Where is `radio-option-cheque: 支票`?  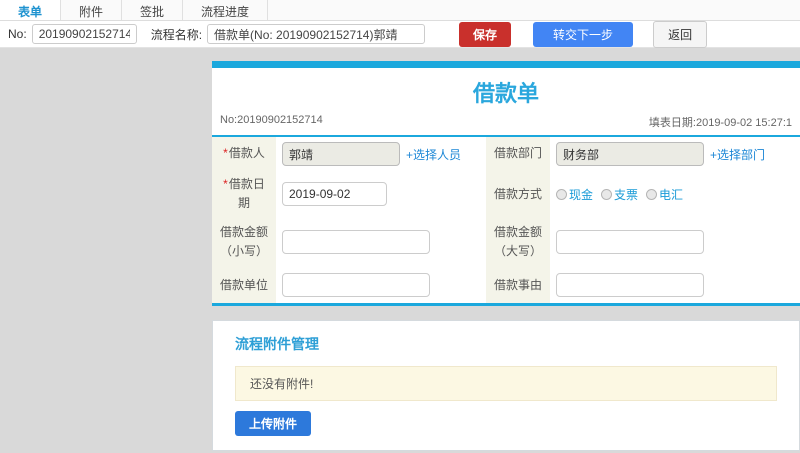
radio-option-cheque: 支票 is located at coordinates (619, 194).